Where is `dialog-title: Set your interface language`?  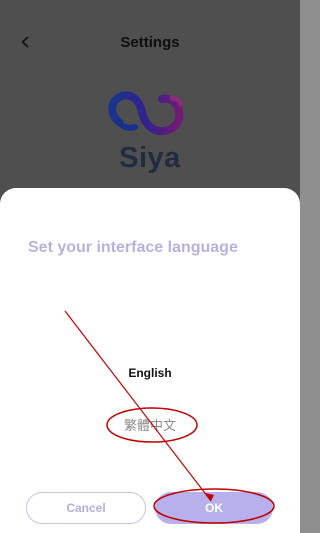 dialog-title: Set your interface language is located at coordinates (133, 247).